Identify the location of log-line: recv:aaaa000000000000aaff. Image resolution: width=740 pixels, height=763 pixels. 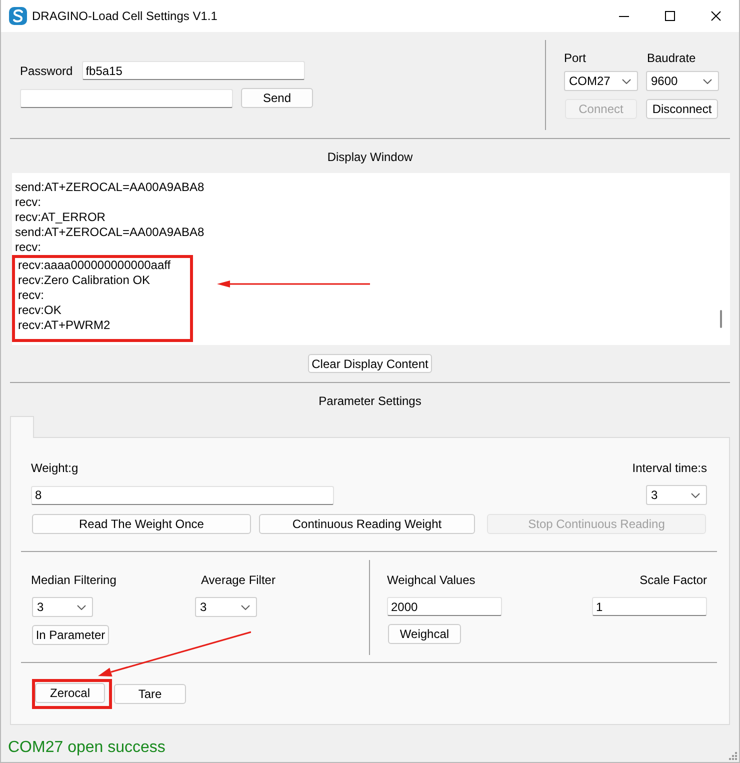
(94, 265).